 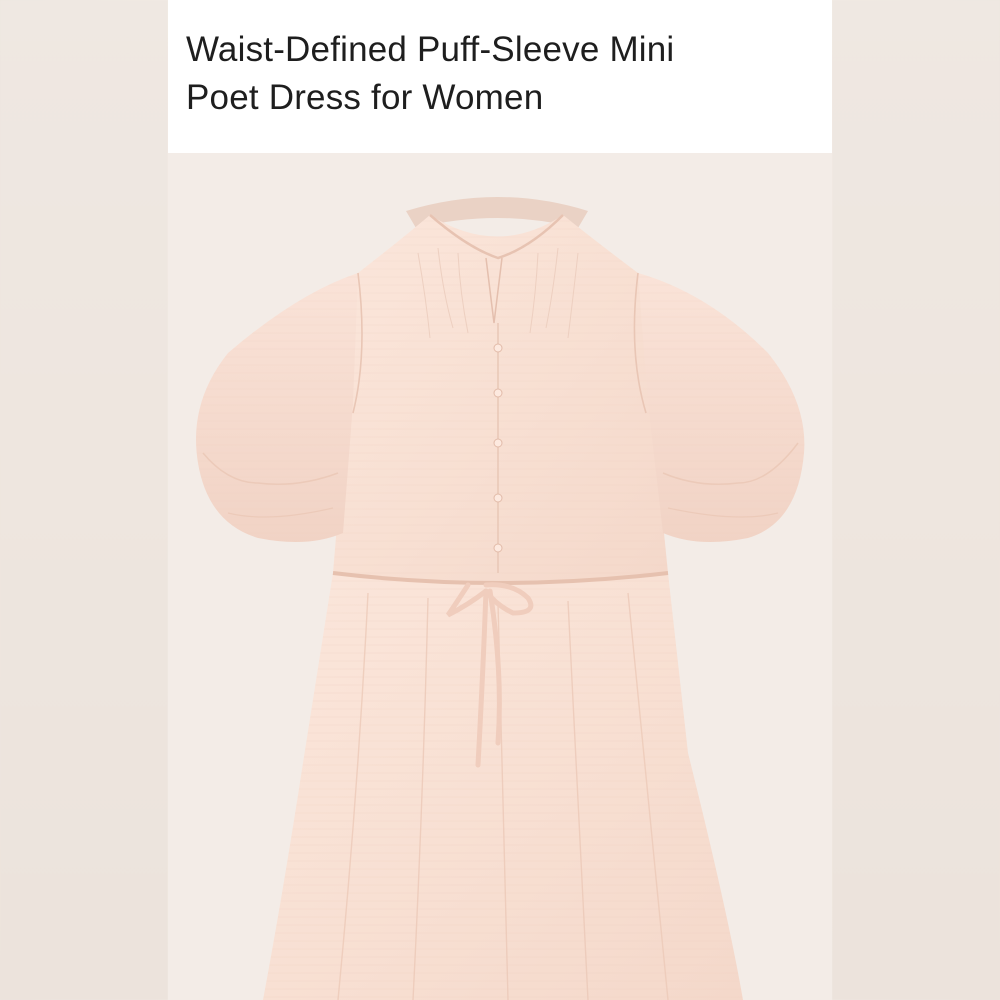 I want to click on product-title-line-1: Waist-Defined Puff-Sleeve Mini, so click(x=430, y=49).